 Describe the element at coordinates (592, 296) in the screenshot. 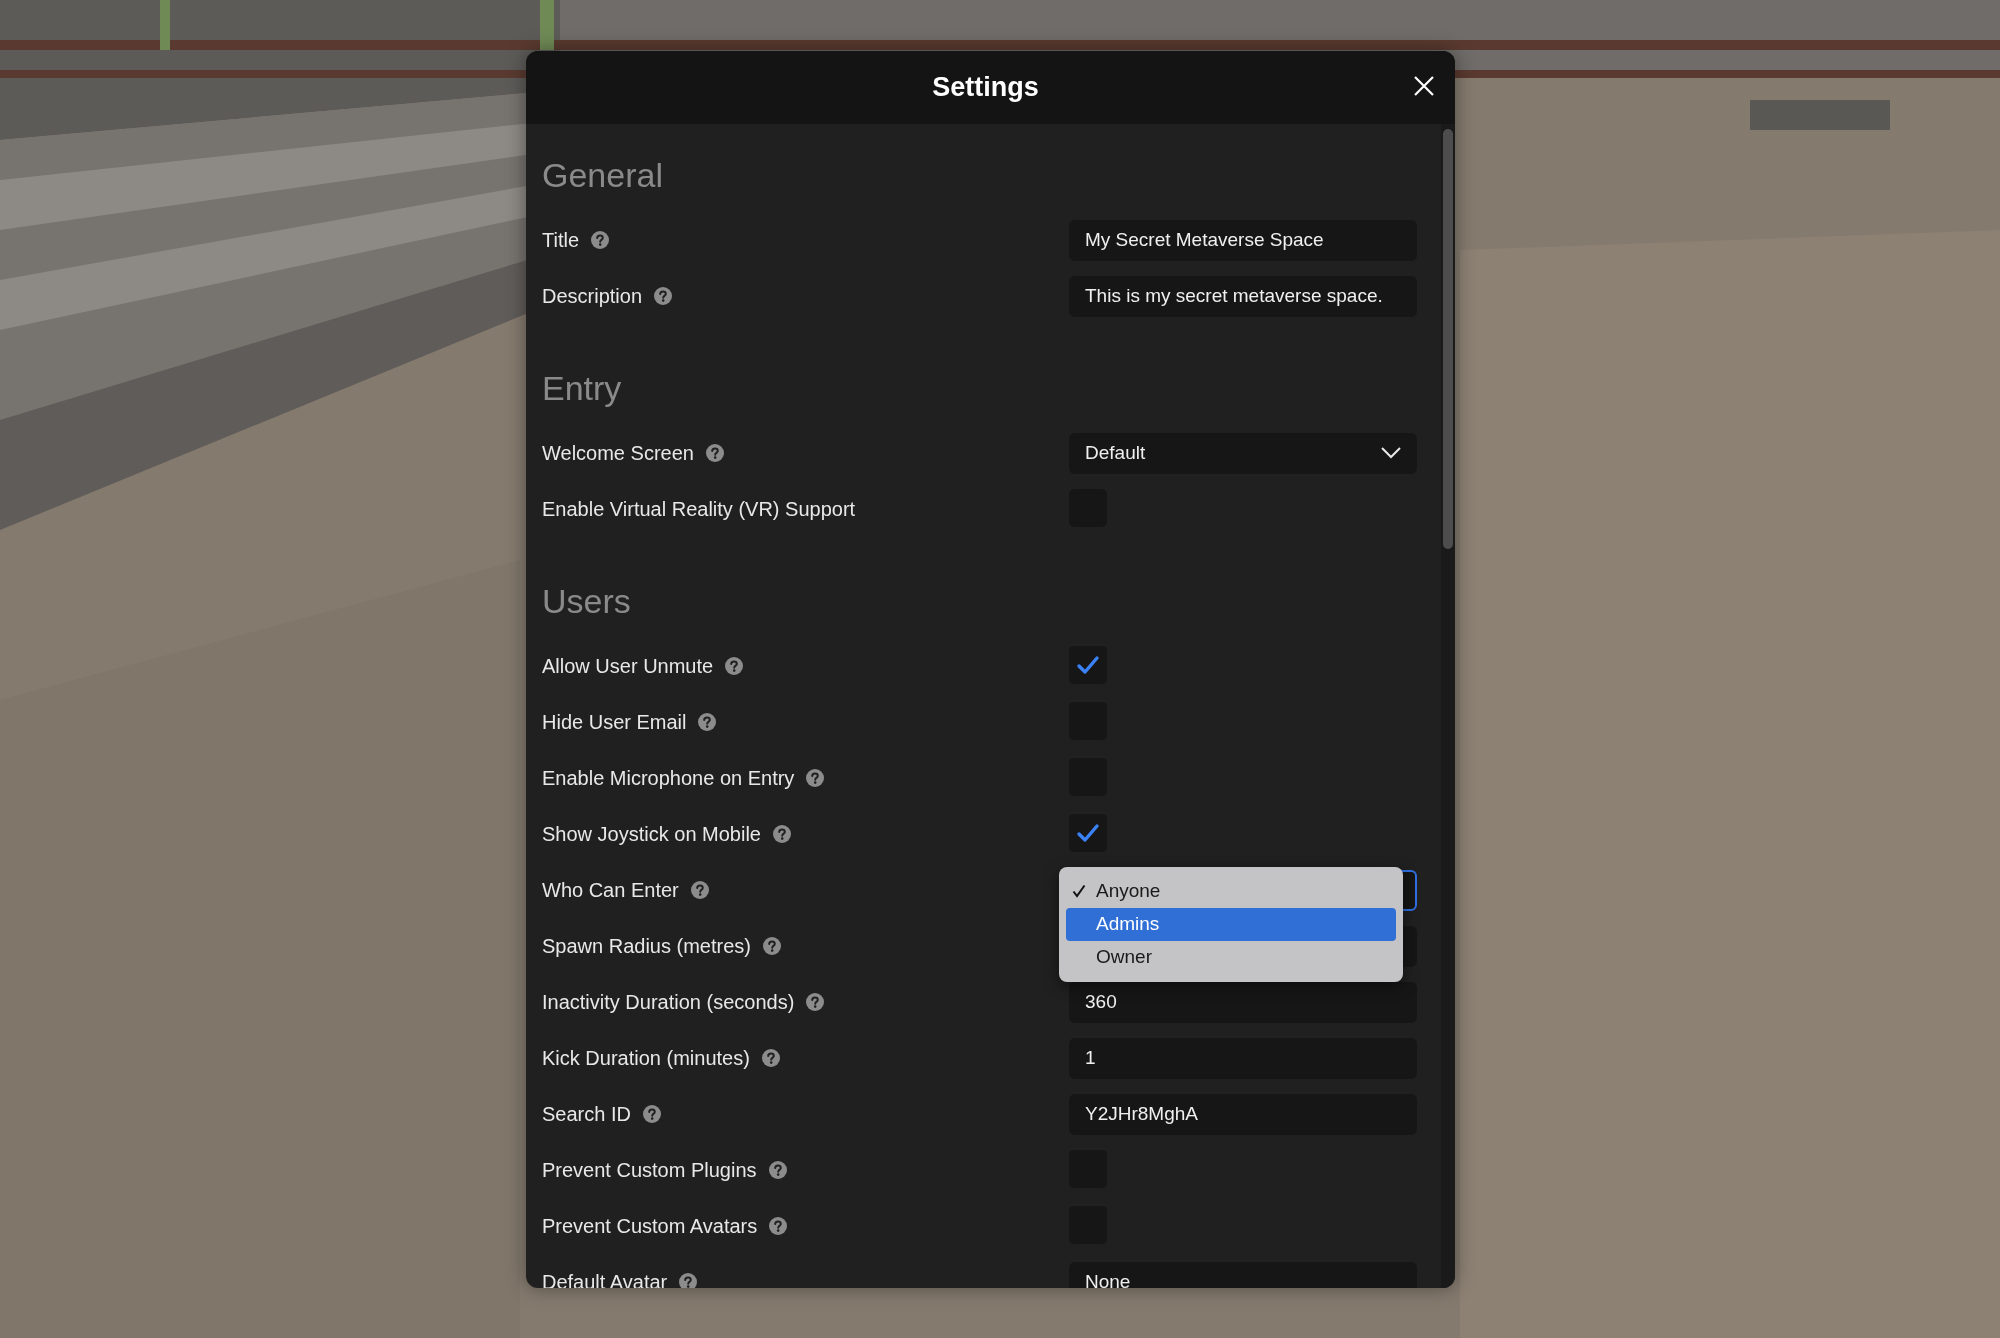

I see `setting-label: Description` at that location.